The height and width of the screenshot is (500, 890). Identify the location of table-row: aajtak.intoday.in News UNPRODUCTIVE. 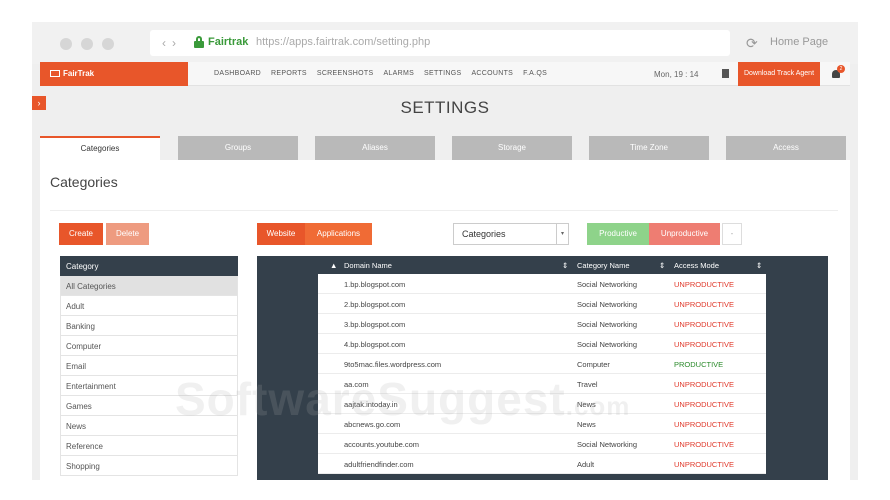
(542, 404).